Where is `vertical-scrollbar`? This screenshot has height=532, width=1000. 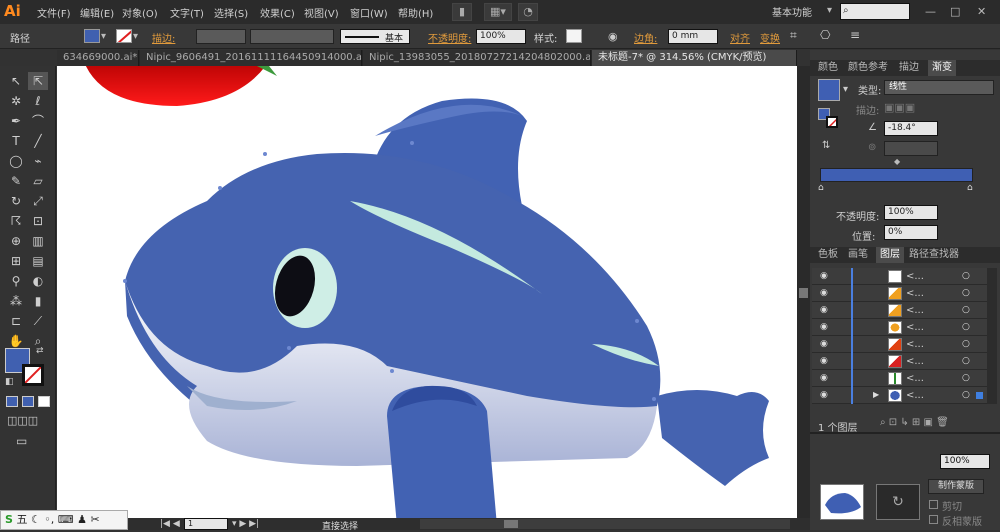 vertical-scrollbar is located at coordinates (803, 292).